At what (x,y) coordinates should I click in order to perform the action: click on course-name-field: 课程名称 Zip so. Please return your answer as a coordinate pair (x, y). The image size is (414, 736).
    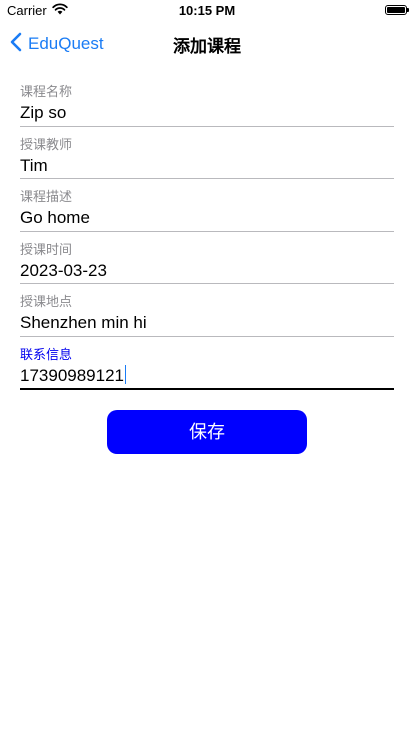
    Looking at the image, I should click on (207, 106).